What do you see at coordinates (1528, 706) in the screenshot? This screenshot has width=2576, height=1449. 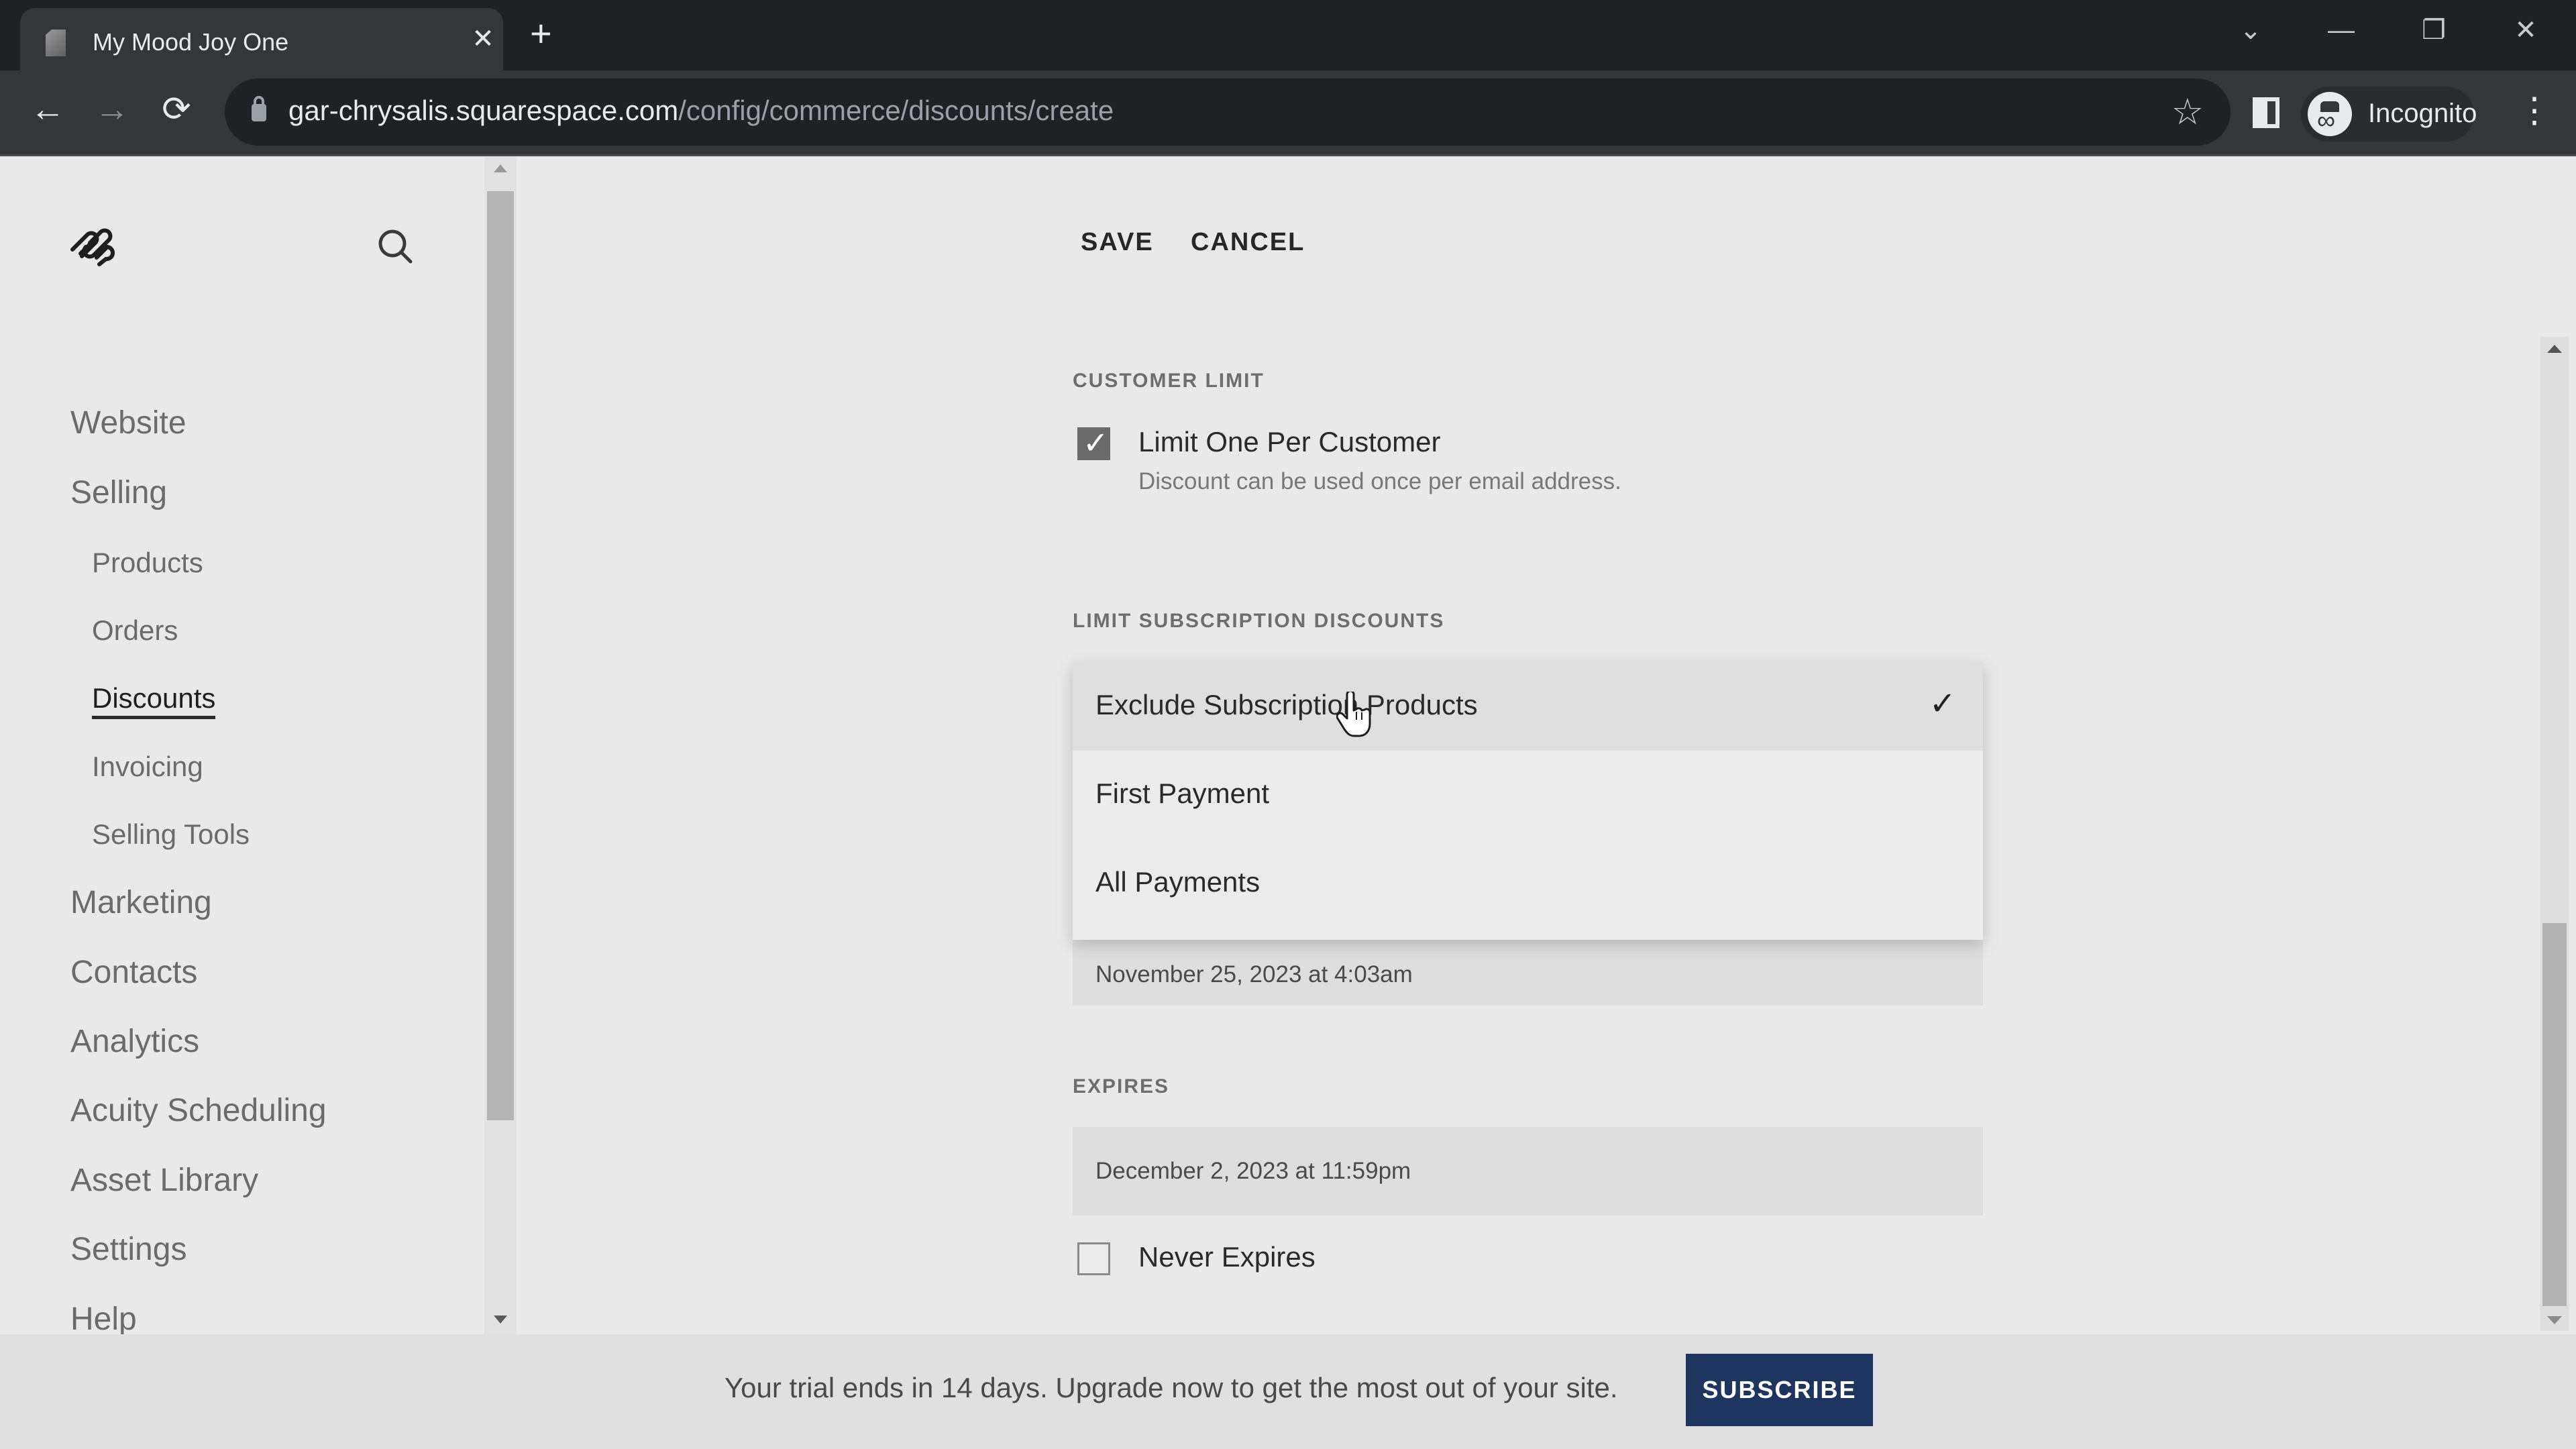 I see `dropdown-option-exclude-subscription-products: Exclude Subscription Products ✓` at bounding box center [1528, 706].